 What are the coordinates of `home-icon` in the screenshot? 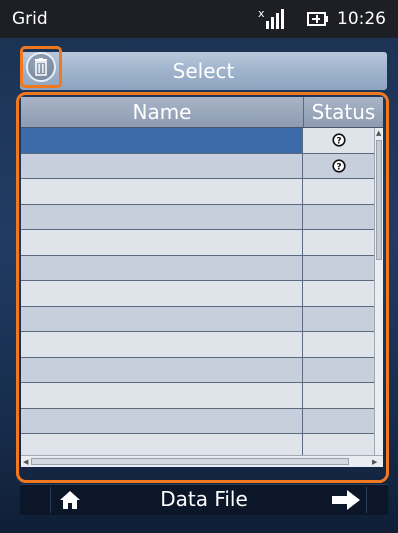 It's located at (70, 500).